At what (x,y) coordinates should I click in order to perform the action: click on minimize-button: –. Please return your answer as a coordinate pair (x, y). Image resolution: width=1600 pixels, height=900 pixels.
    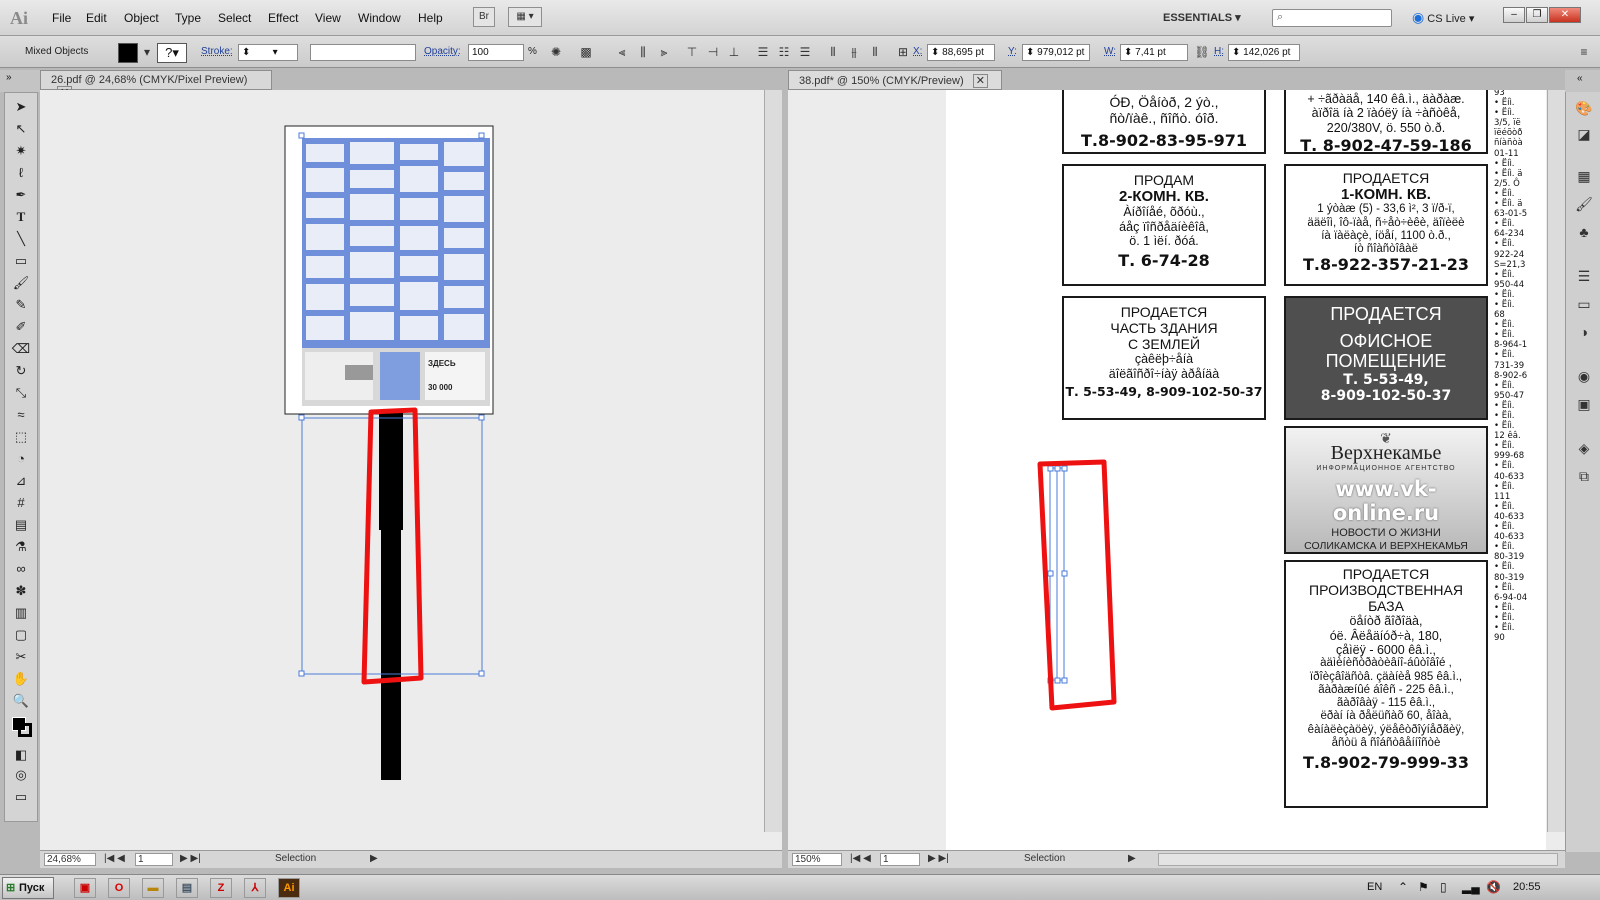
    Looking at the image, I should click on (1514, 15).